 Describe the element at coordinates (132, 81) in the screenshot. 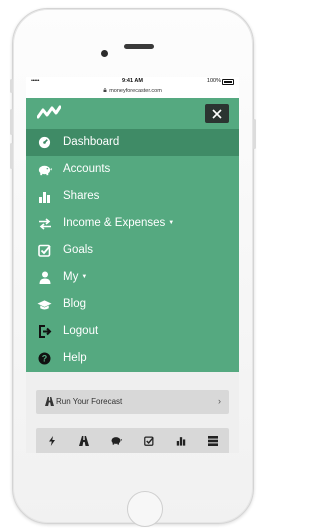

I see `status-bar: ••••• 9:41 AM 100%` at that location.